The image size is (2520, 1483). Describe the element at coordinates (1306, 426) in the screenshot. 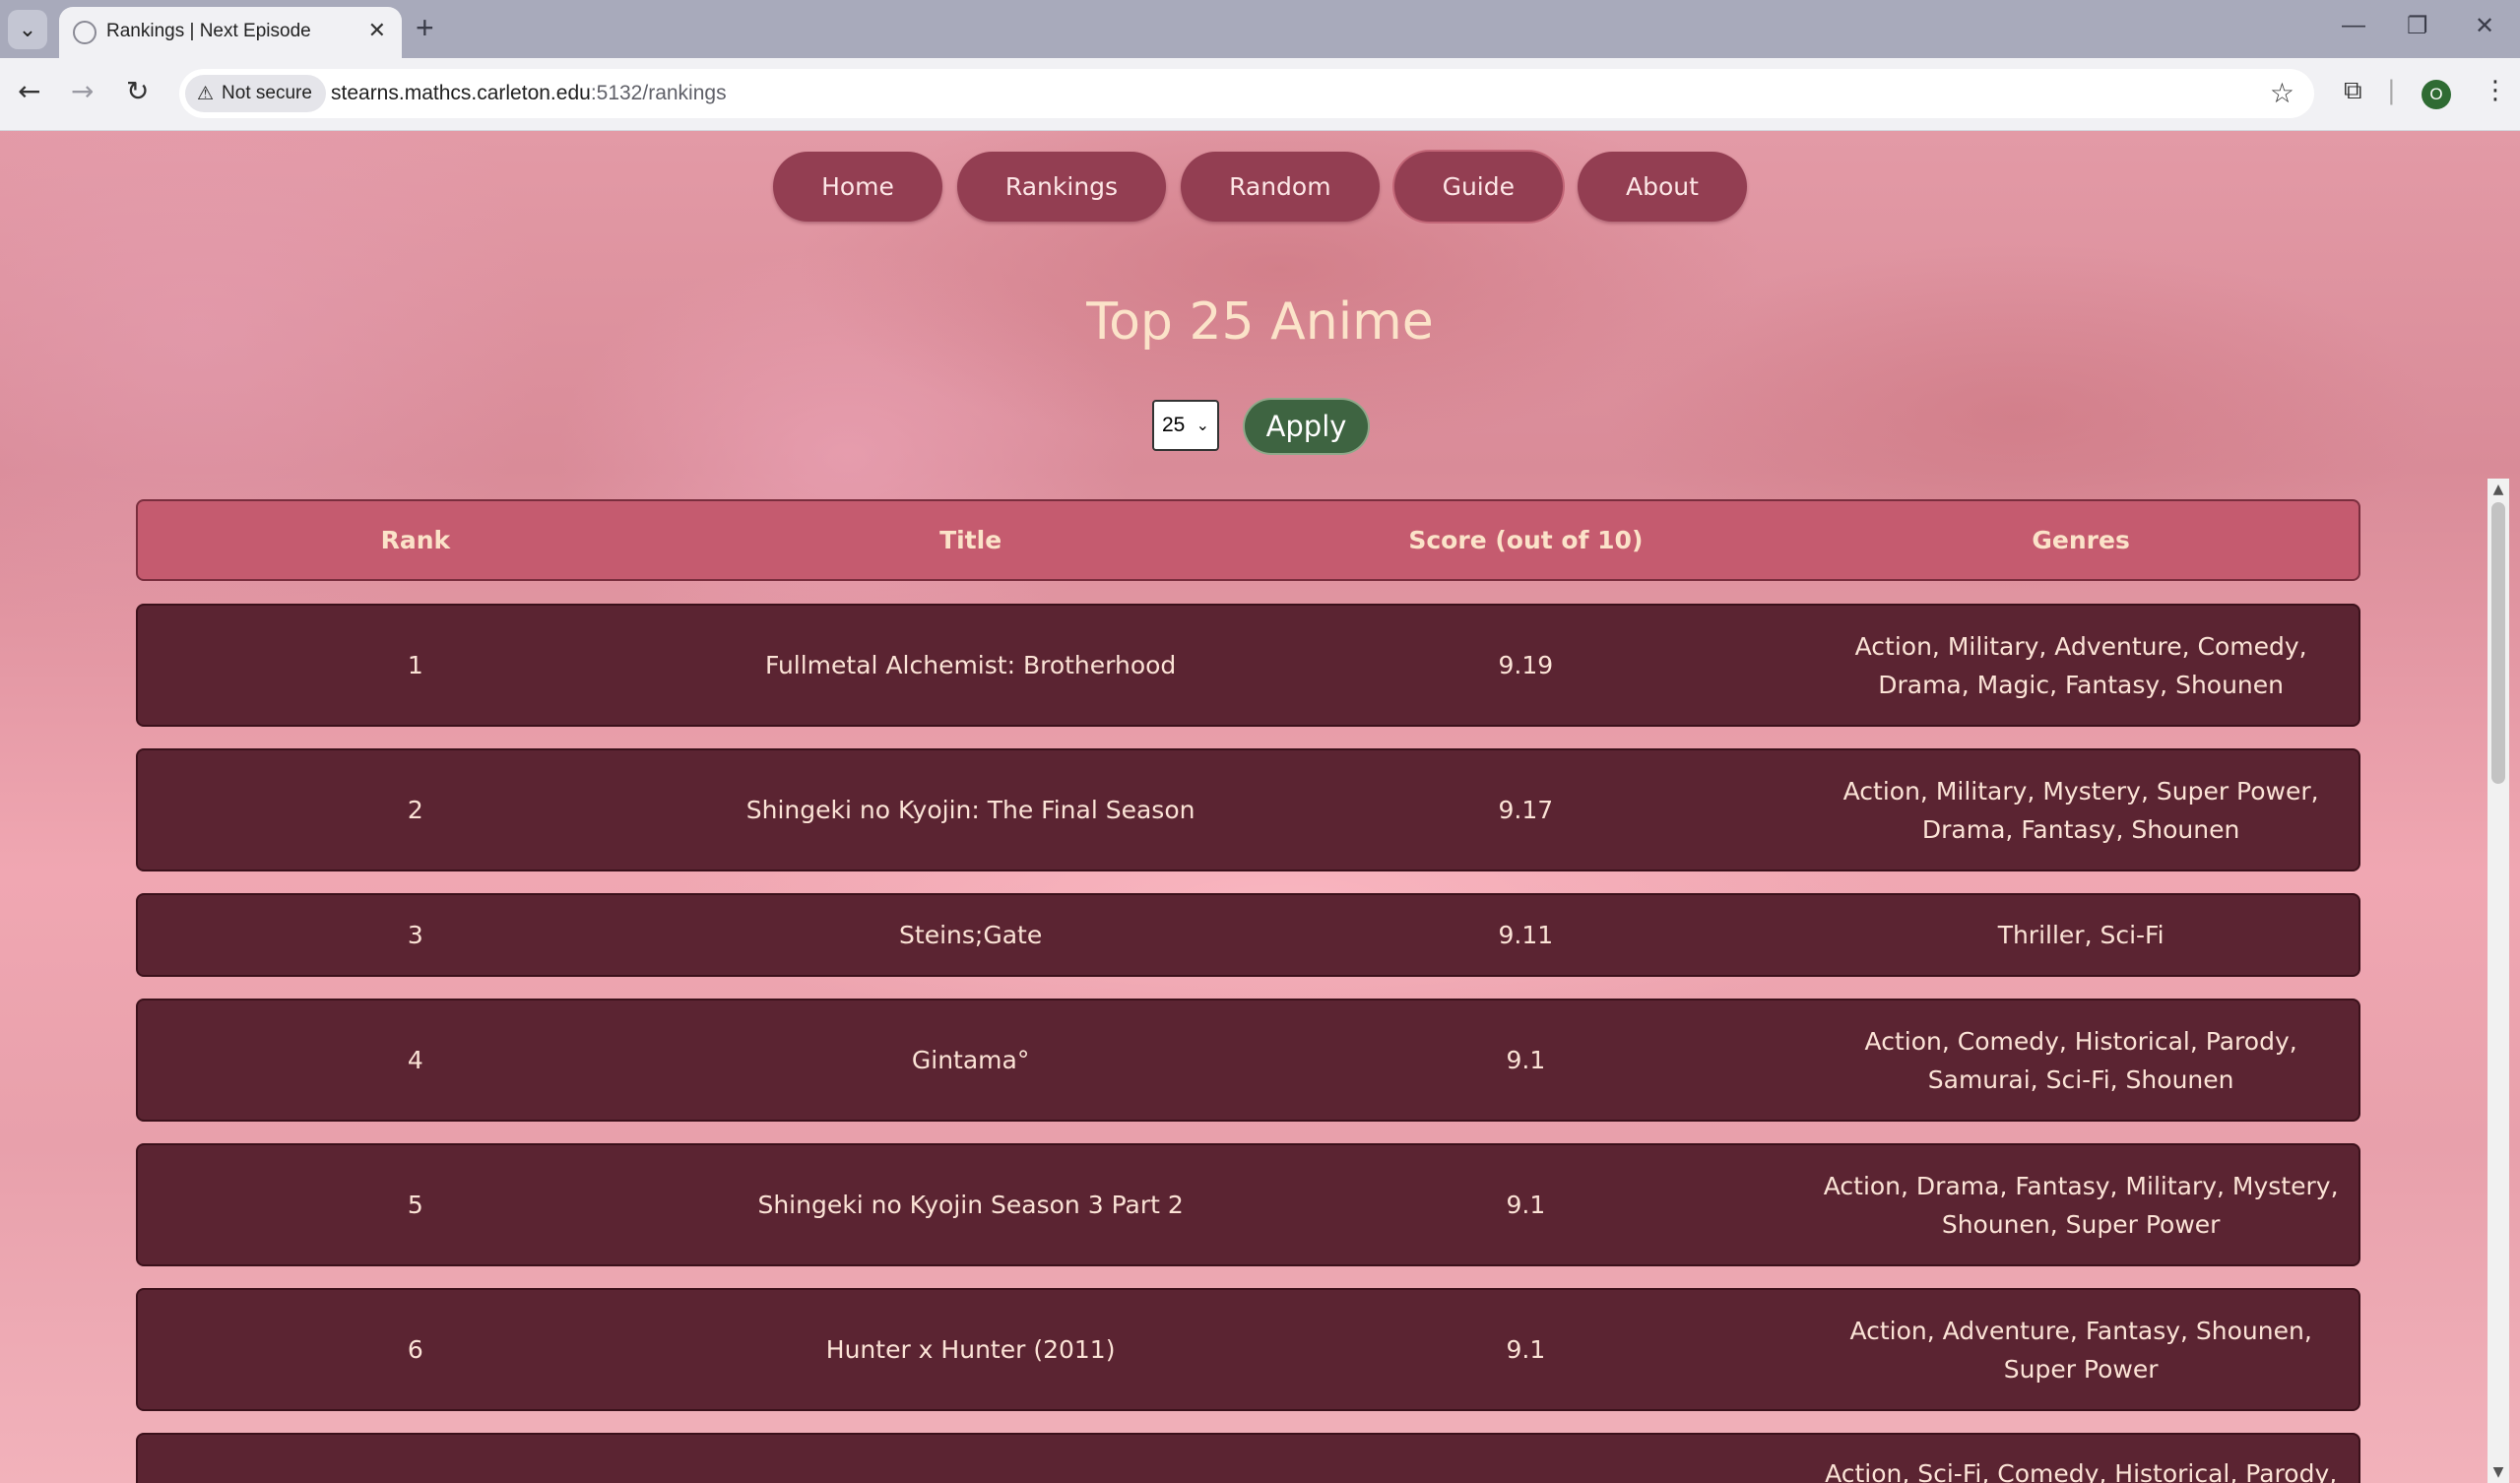

I see `apply-button: Apply` at that location.